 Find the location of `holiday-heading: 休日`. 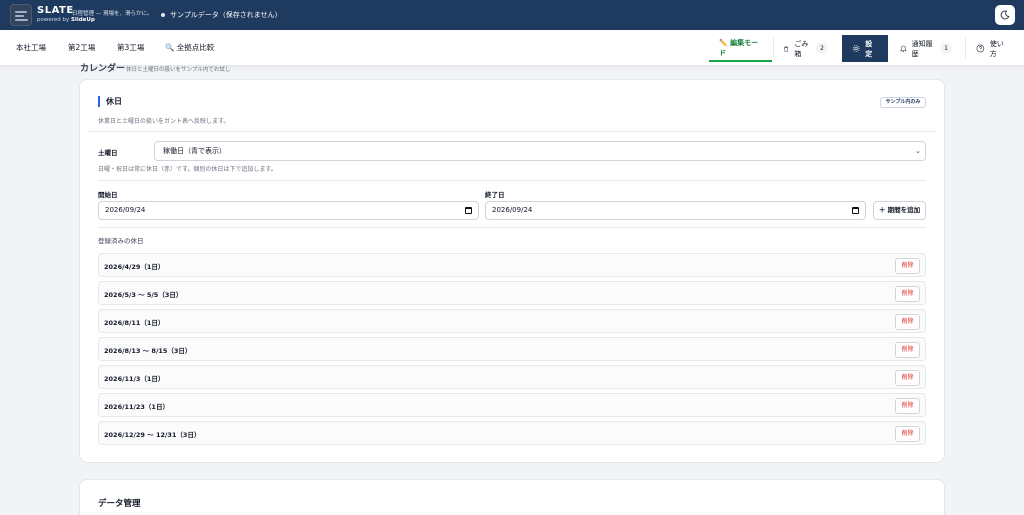

holiday-heading: 休日 is located at coordinates (110, 101).